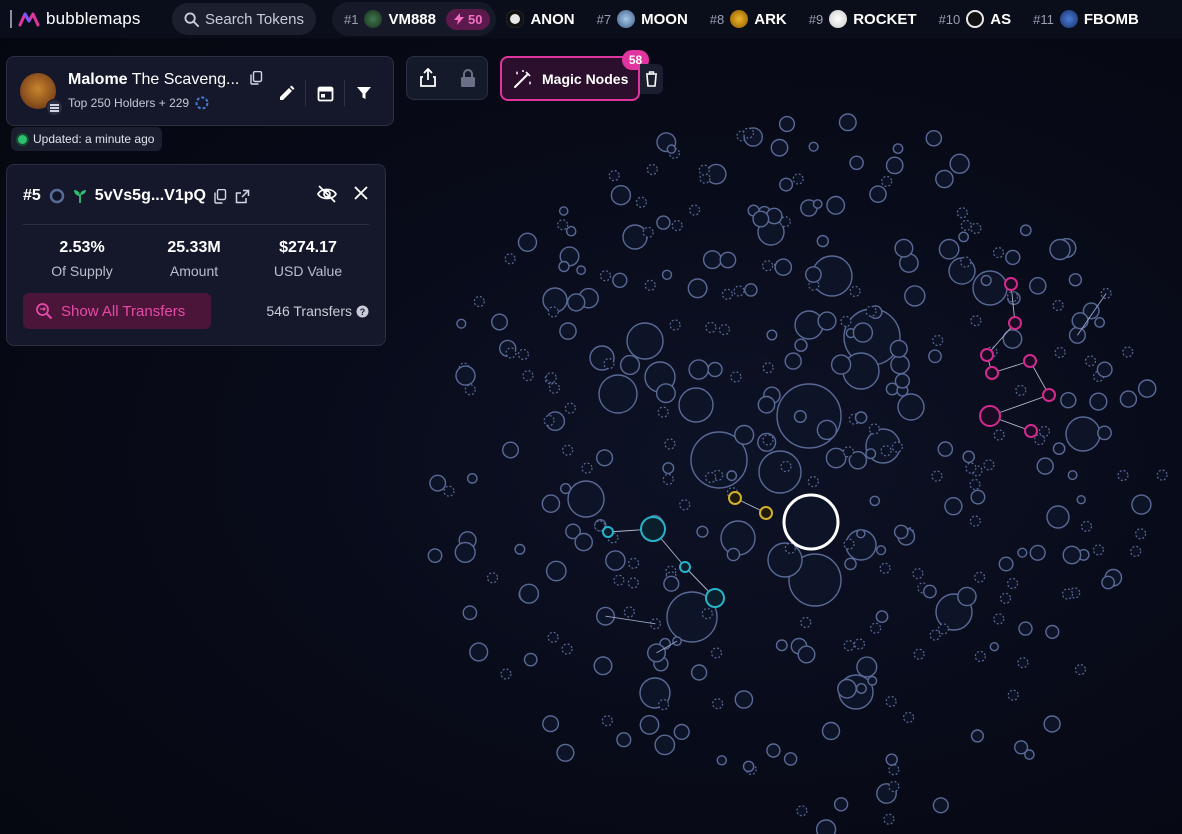  I want to click on ticker-item-fbomb: #11 FBOMB, so click(1086, 19).